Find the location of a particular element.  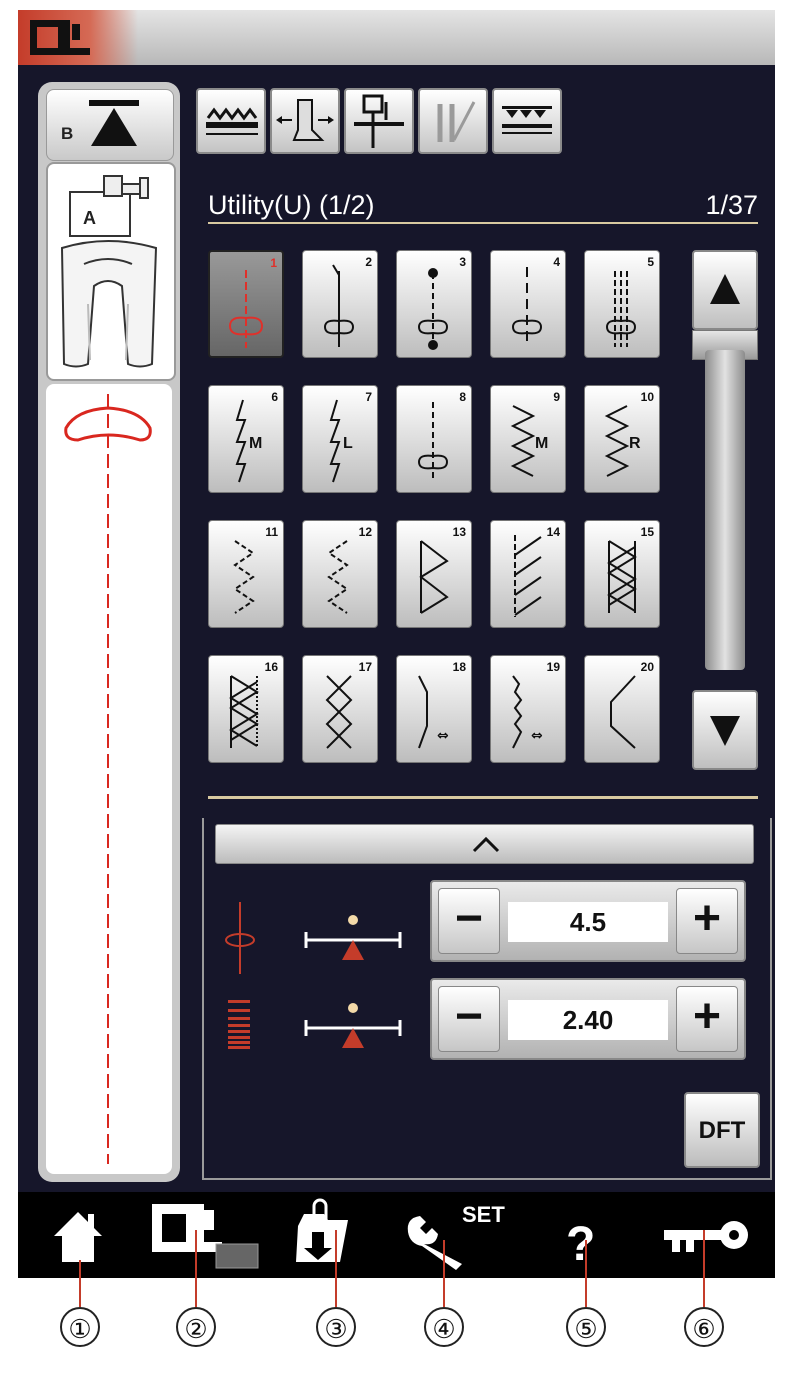

stitch-button-16: 16 is located at coordinates (246, 709).